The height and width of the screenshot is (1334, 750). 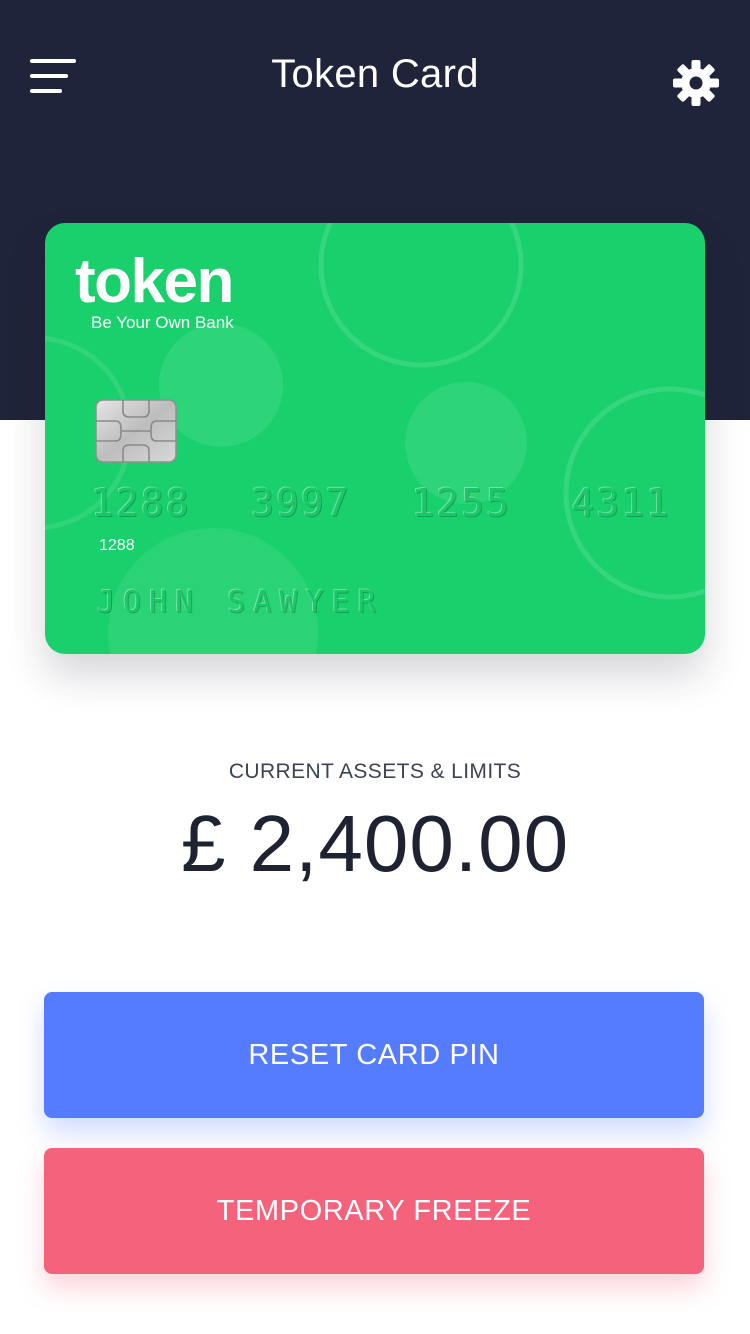 I want to click on card-number-prefix: 1288, so click(x=117, y=545).